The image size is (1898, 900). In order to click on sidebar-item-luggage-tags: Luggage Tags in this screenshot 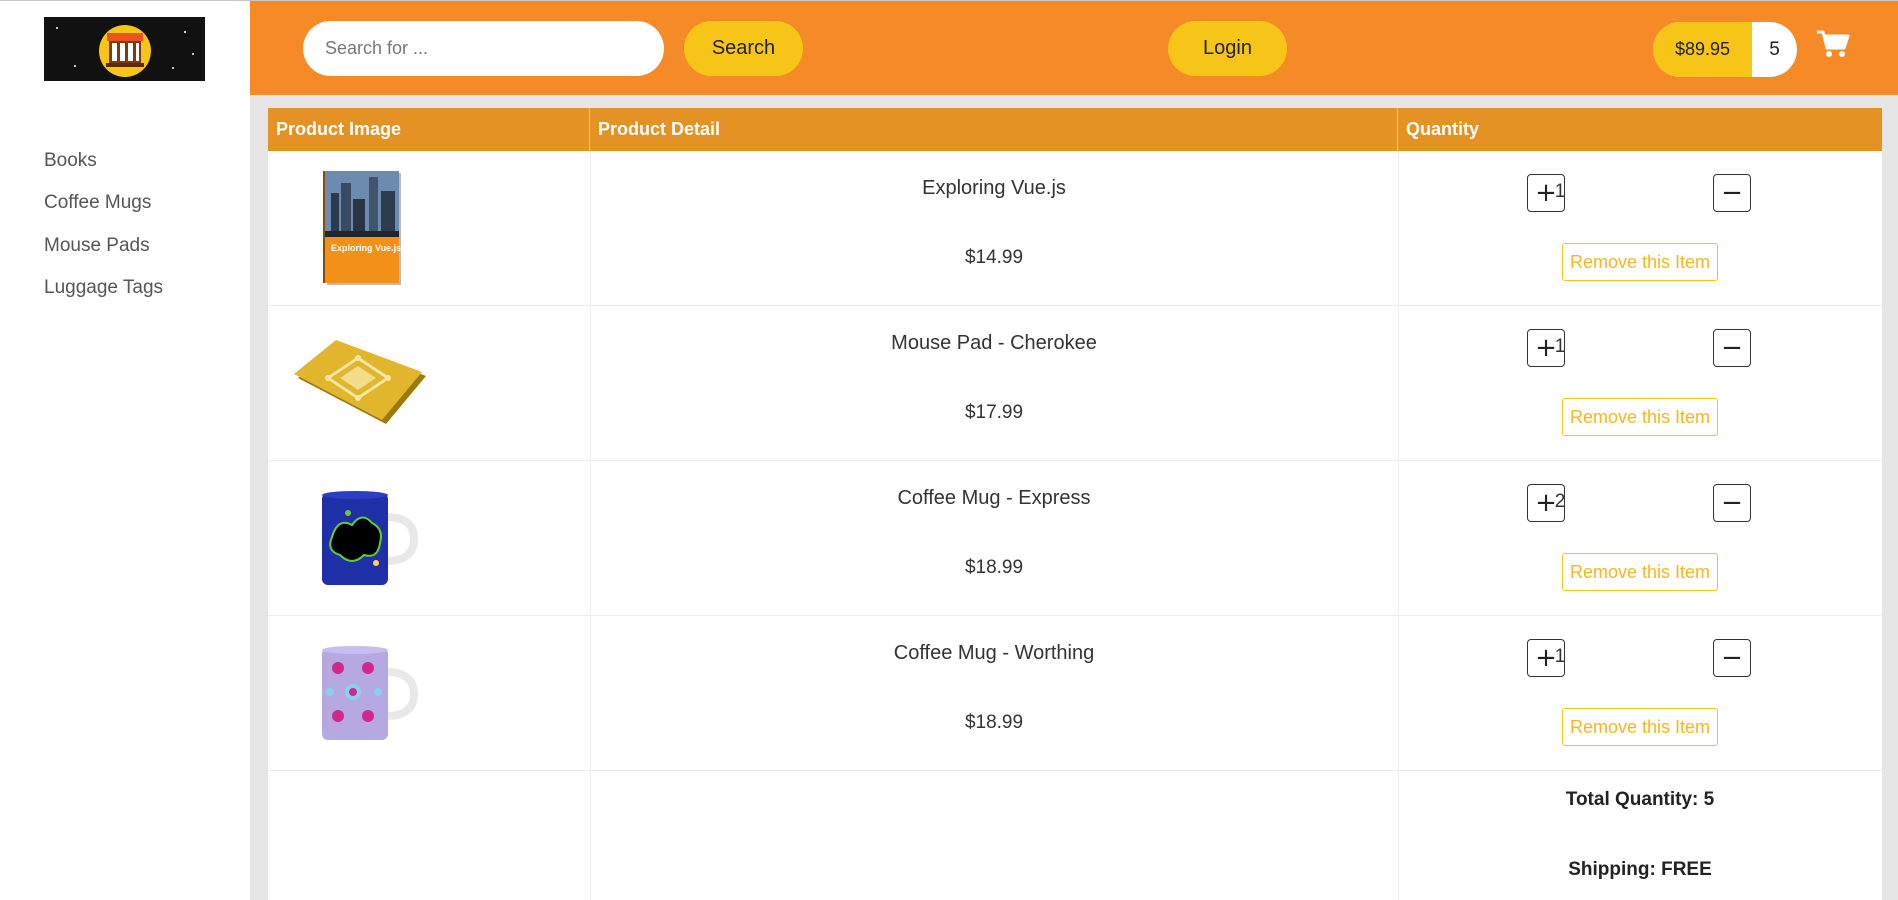, I will do `click(103, 288)`.